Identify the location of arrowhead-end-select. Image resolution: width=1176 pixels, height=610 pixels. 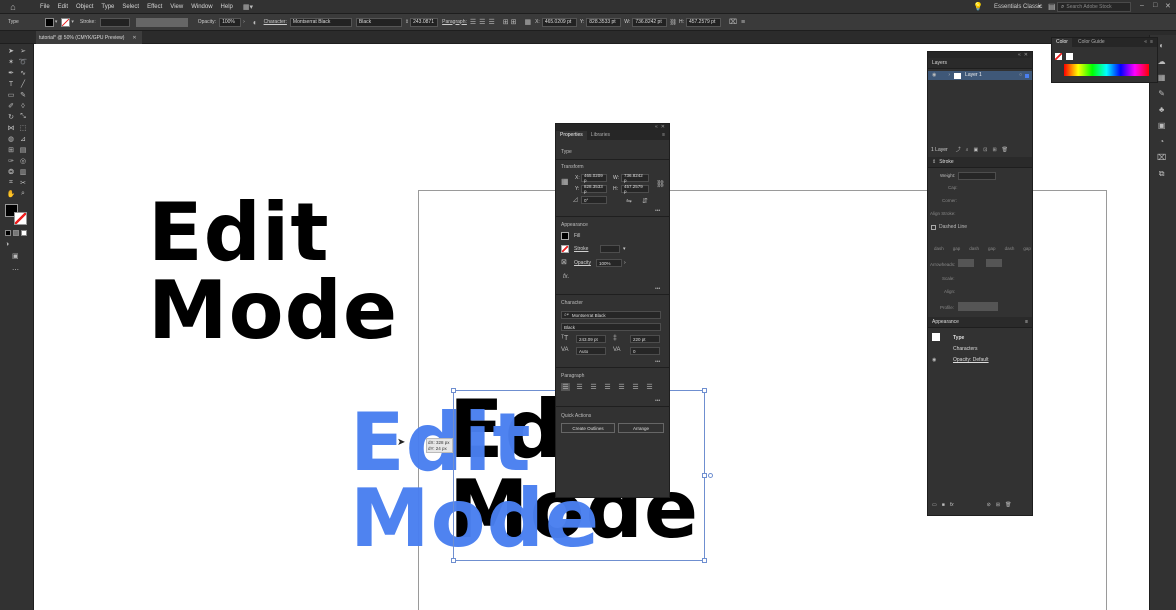
(994, 263).